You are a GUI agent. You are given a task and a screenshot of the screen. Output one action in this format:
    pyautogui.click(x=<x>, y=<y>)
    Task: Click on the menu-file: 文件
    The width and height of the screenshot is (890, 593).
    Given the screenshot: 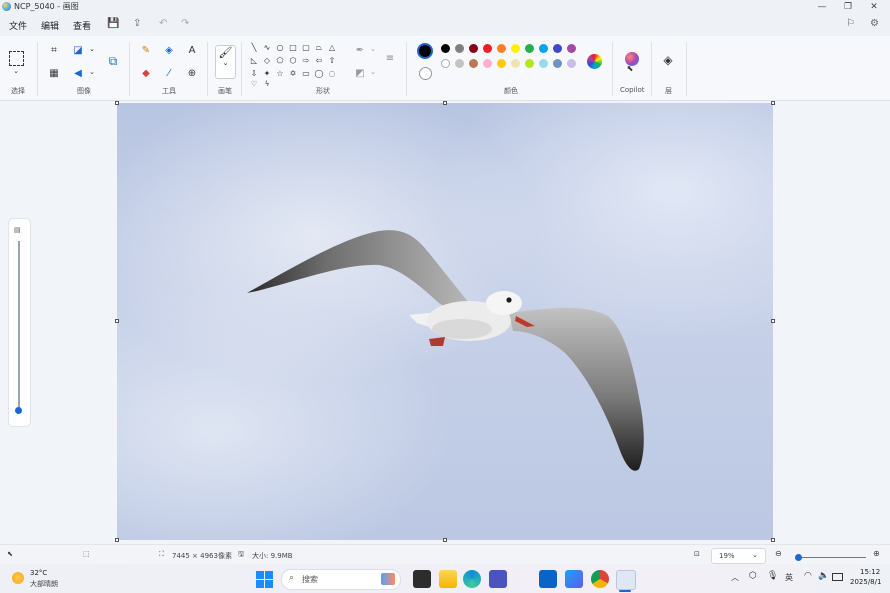 What is the action you would take?
    pyautogui.click(x=18, y=25)
    